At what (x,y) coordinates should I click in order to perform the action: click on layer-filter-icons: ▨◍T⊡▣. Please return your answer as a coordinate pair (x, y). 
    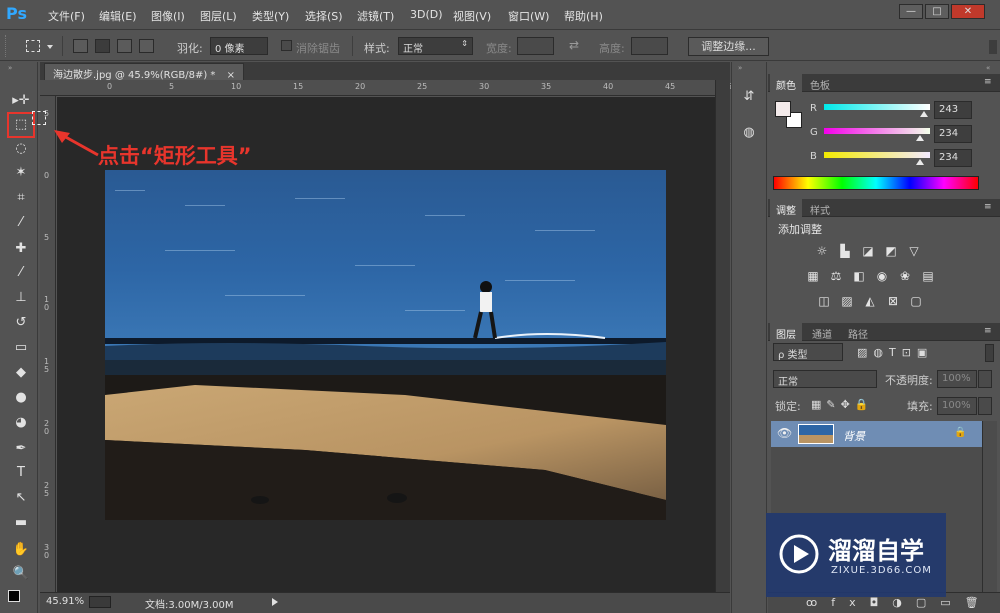
    Looking at the image, I should click on (895, 352).